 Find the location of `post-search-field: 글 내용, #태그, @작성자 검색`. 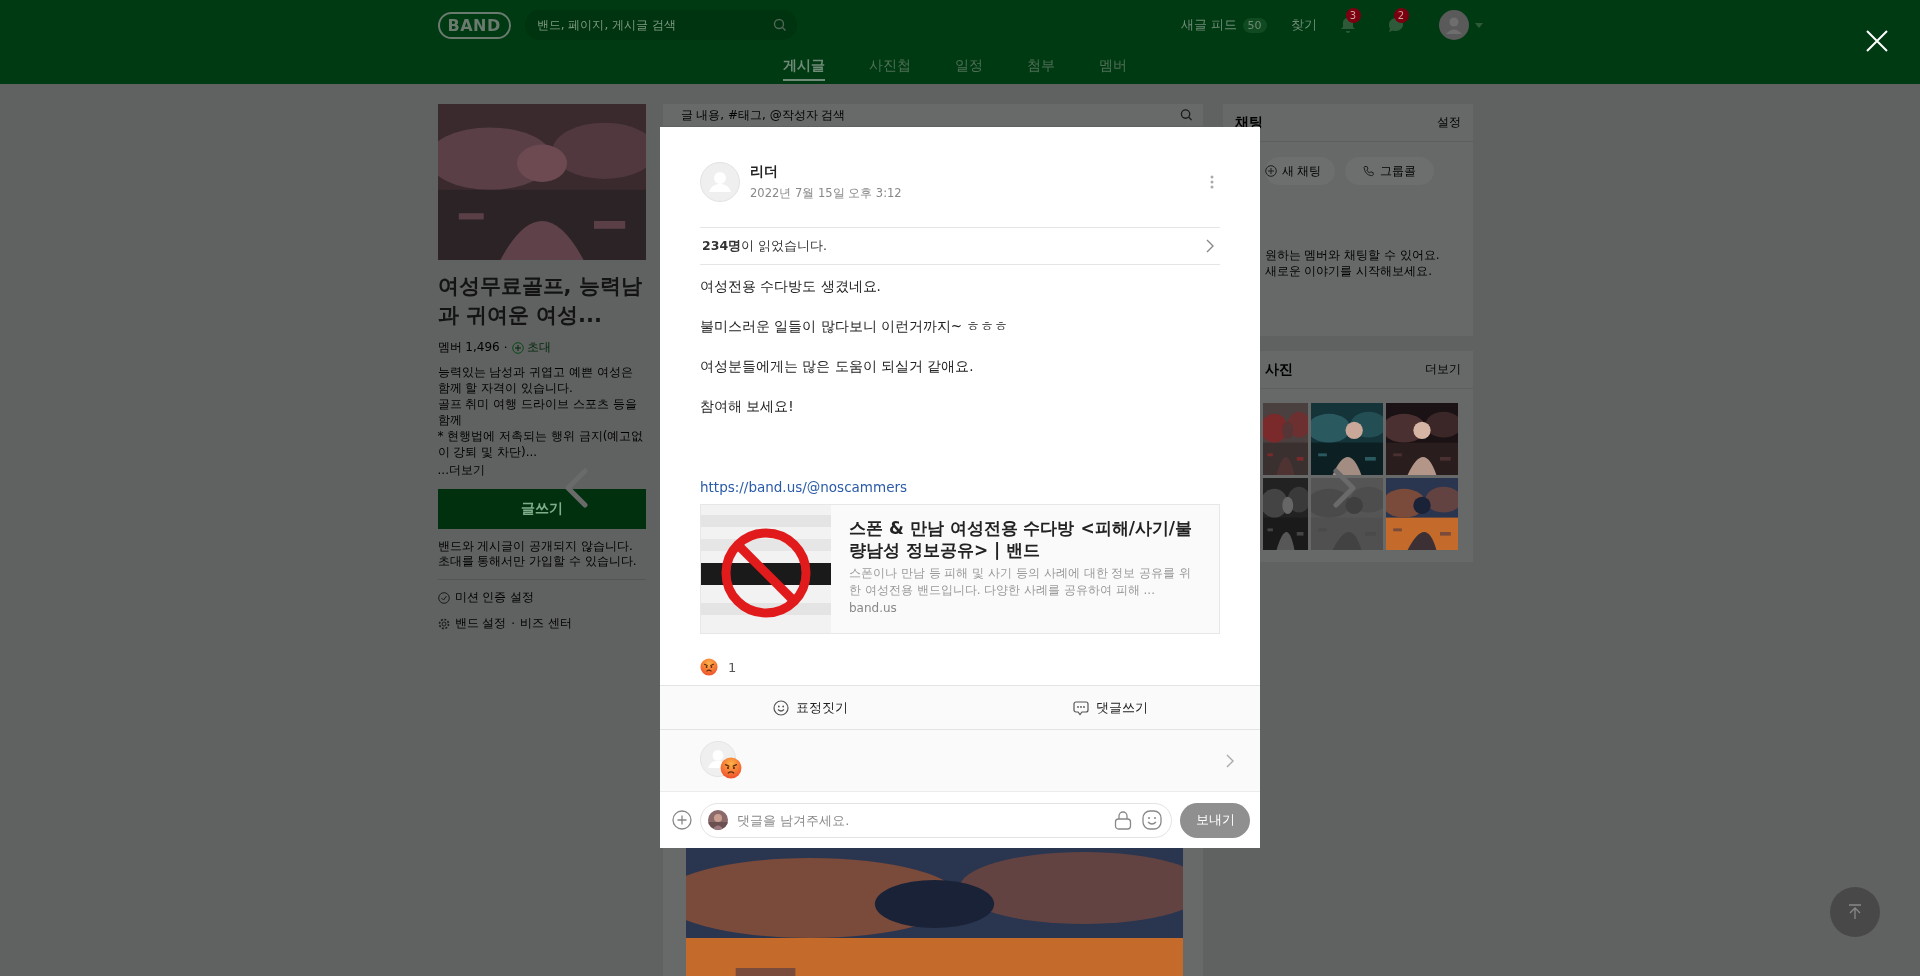

post-search-field: 글 내용, #태그, @작성자 검색 is located at coordinates (932, 115).